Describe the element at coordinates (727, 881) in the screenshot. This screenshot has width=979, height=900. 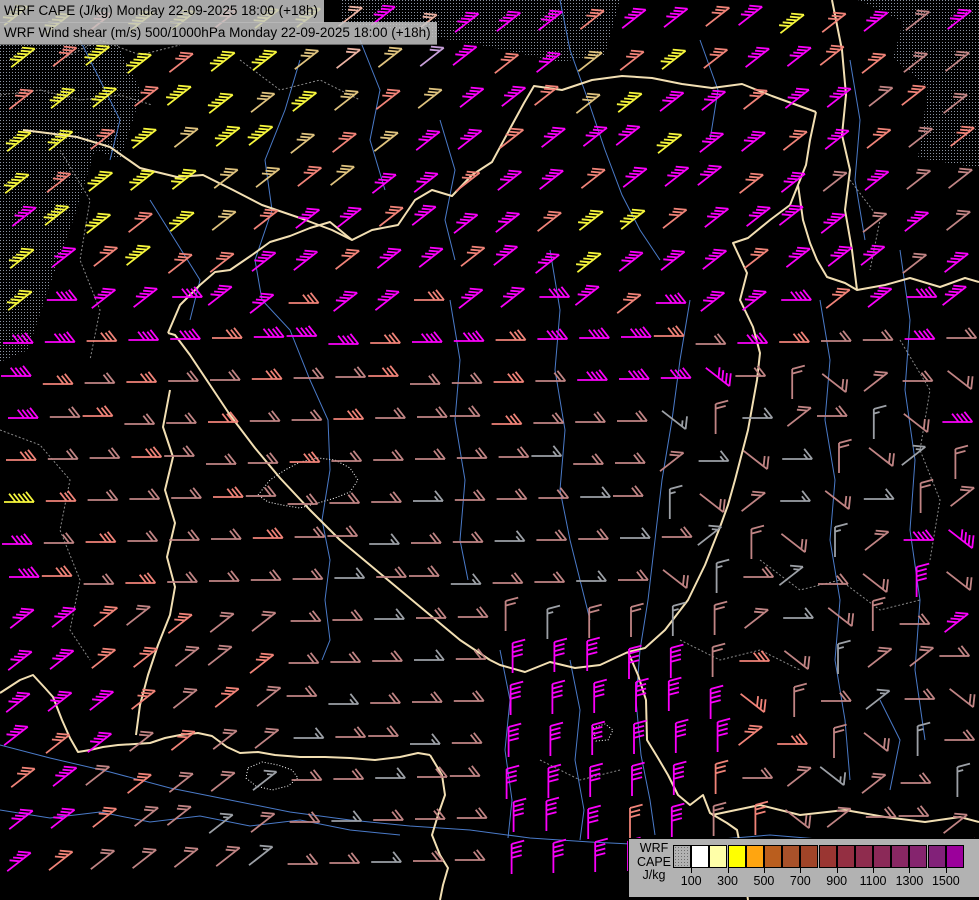
I see `legend-tick-label: 300` at that location.